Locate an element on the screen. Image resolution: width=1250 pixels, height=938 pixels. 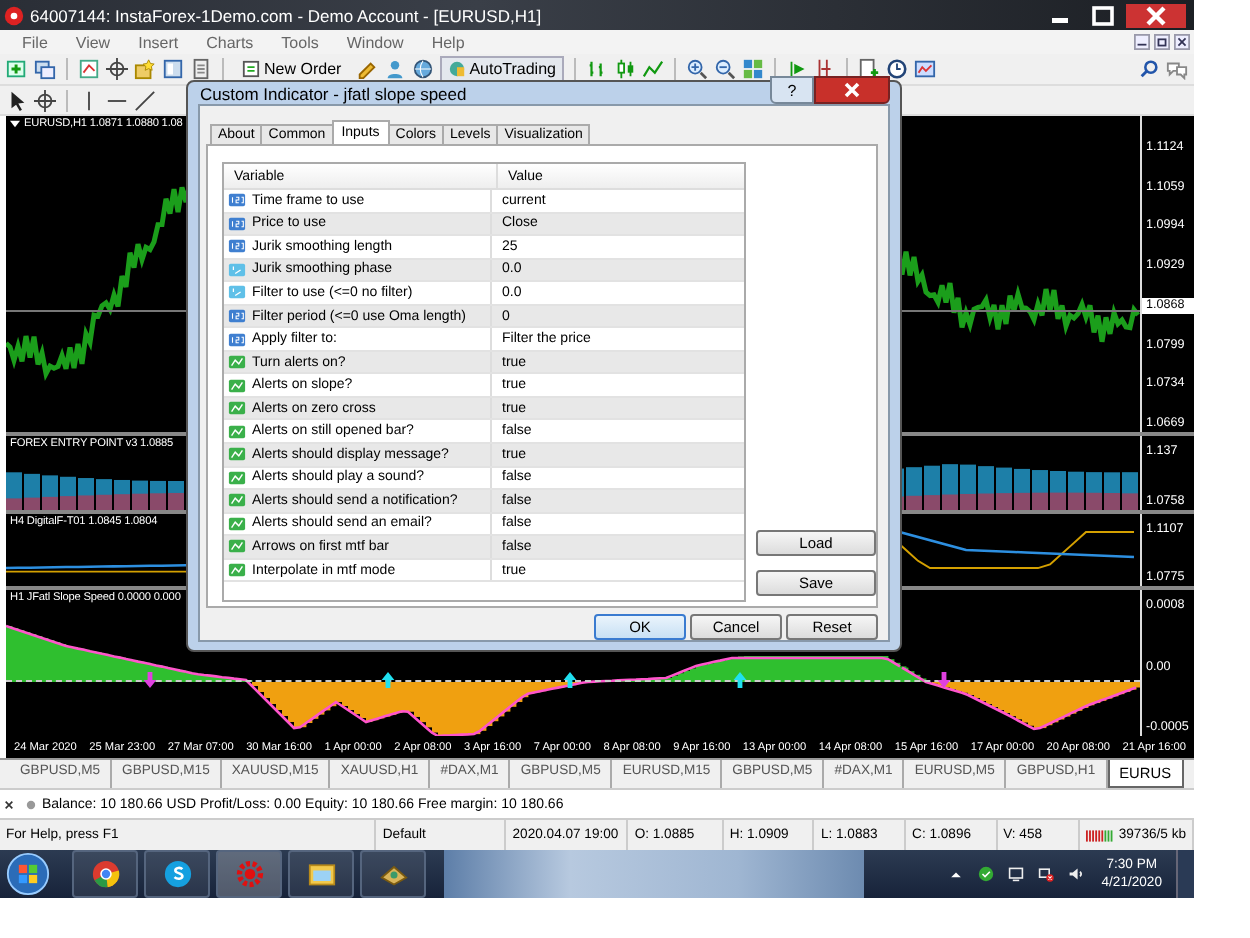
menu-item: View is located at coordinates (93, 42).